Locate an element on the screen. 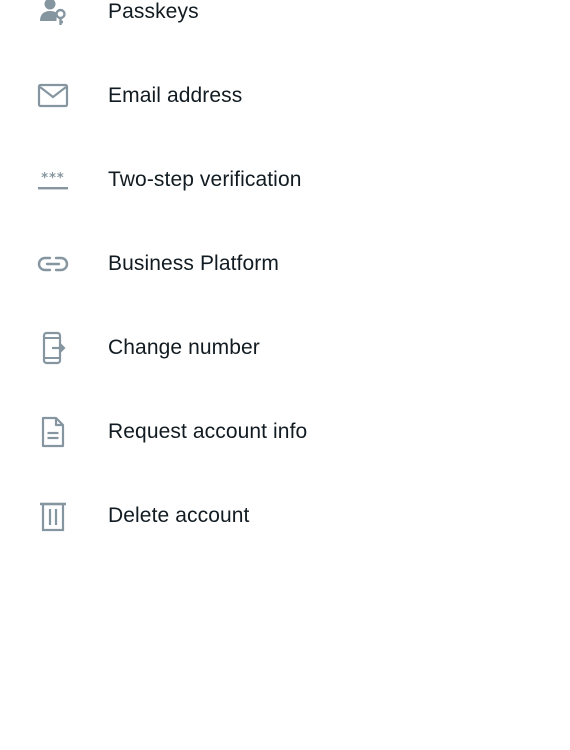  settings-item-two-step-verification: *** Two-step verification is located at coordinates (285, 180).